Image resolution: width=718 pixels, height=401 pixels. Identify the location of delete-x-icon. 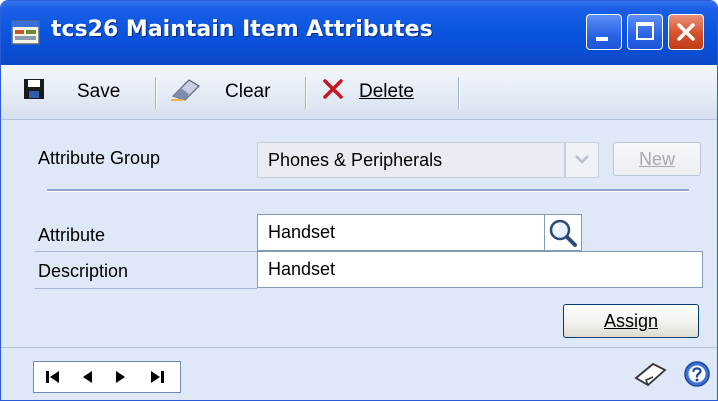
(333, 92).